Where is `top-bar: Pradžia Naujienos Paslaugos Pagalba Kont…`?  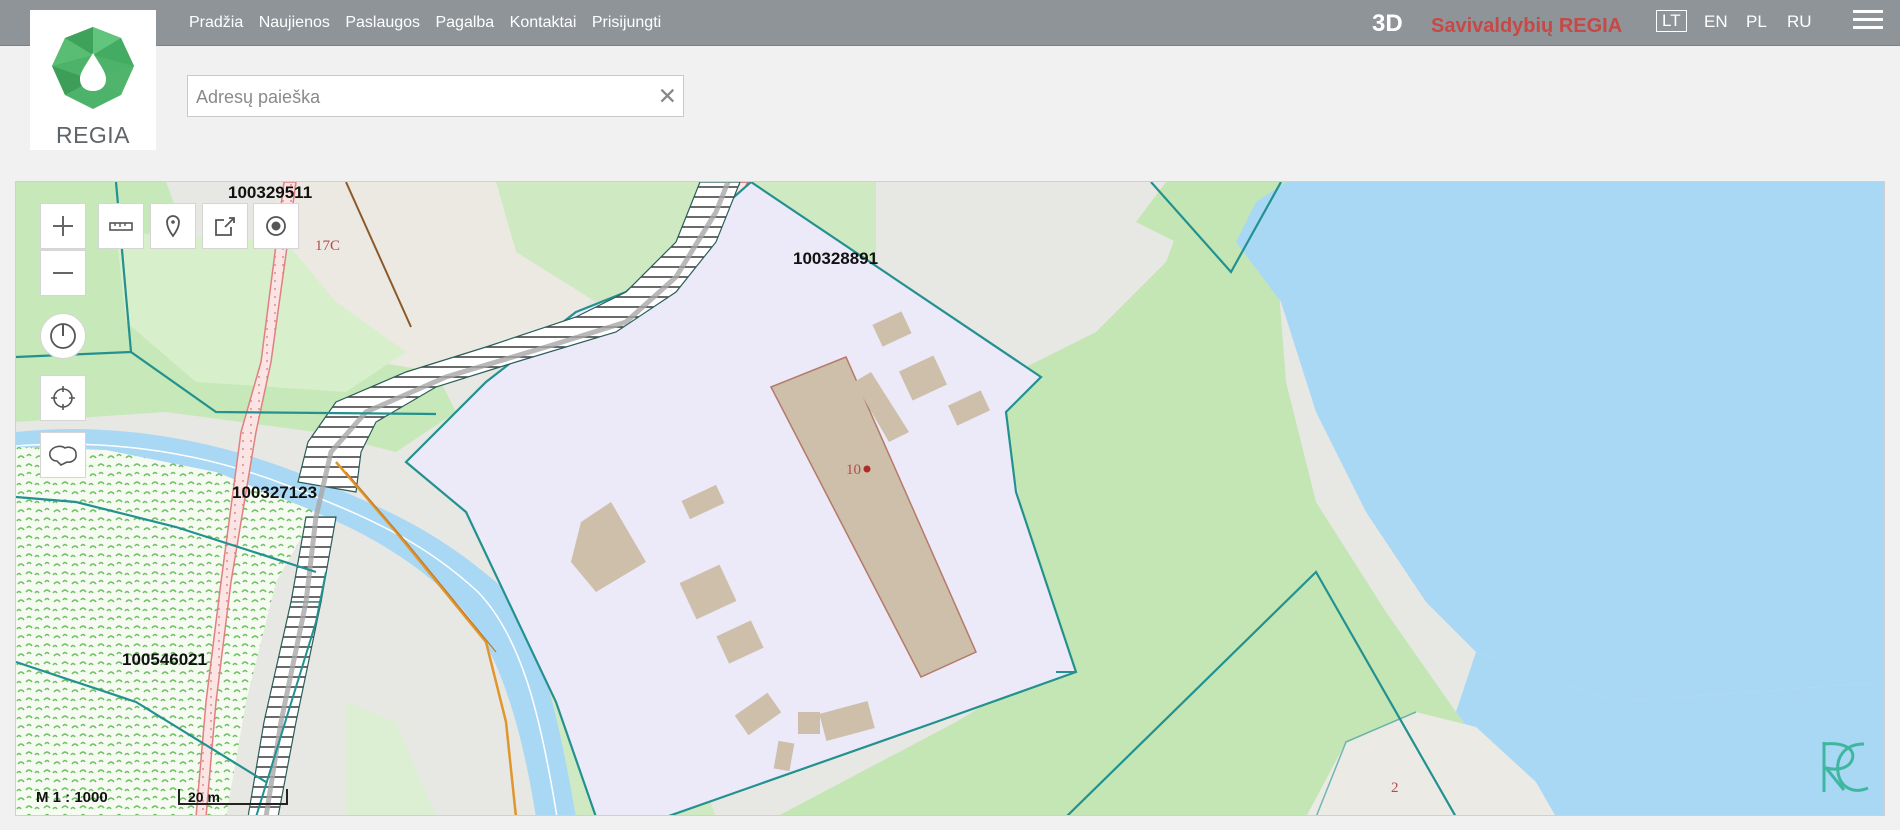
top-bar: Pradžia Naujienos Paslaugos Pagalba Kont… is located at coordinates (950, 23).